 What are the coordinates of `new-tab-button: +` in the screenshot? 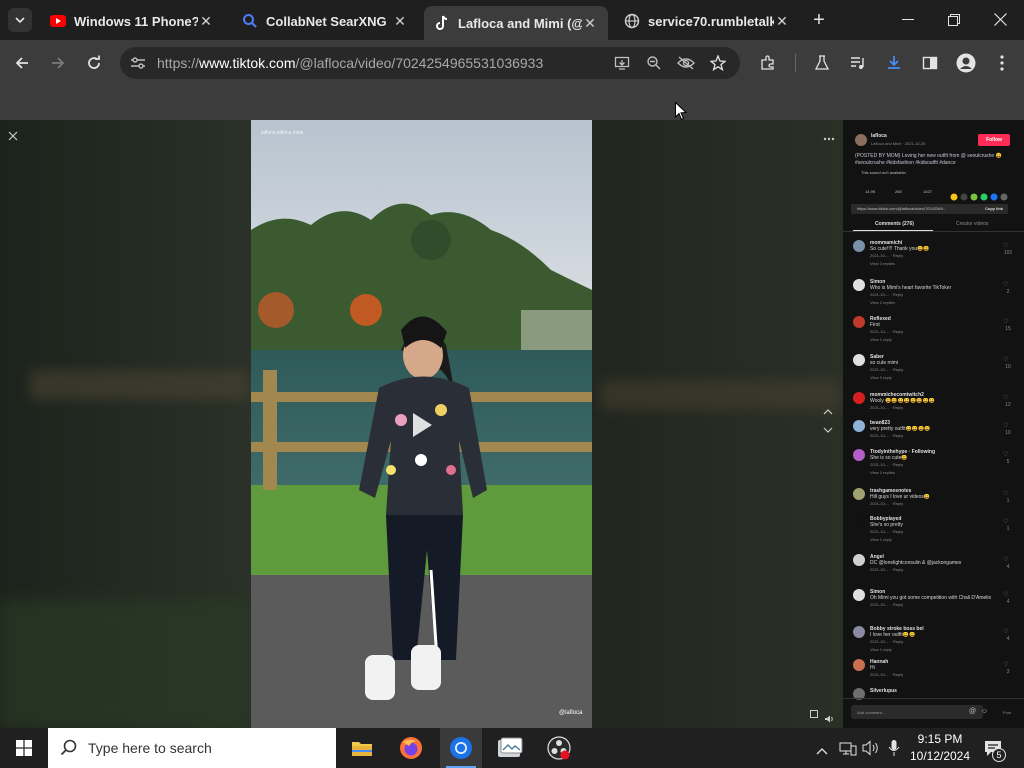 It's located at (819, 20).